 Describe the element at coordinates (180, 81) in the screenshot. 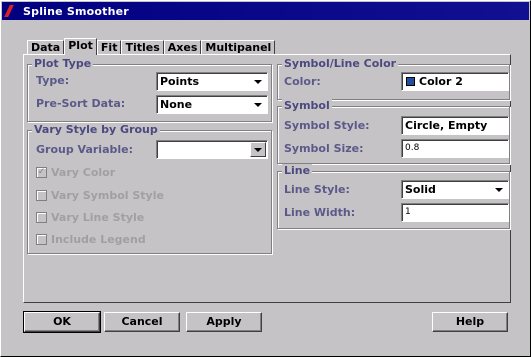

I see `type-select-value: Points` at that location.